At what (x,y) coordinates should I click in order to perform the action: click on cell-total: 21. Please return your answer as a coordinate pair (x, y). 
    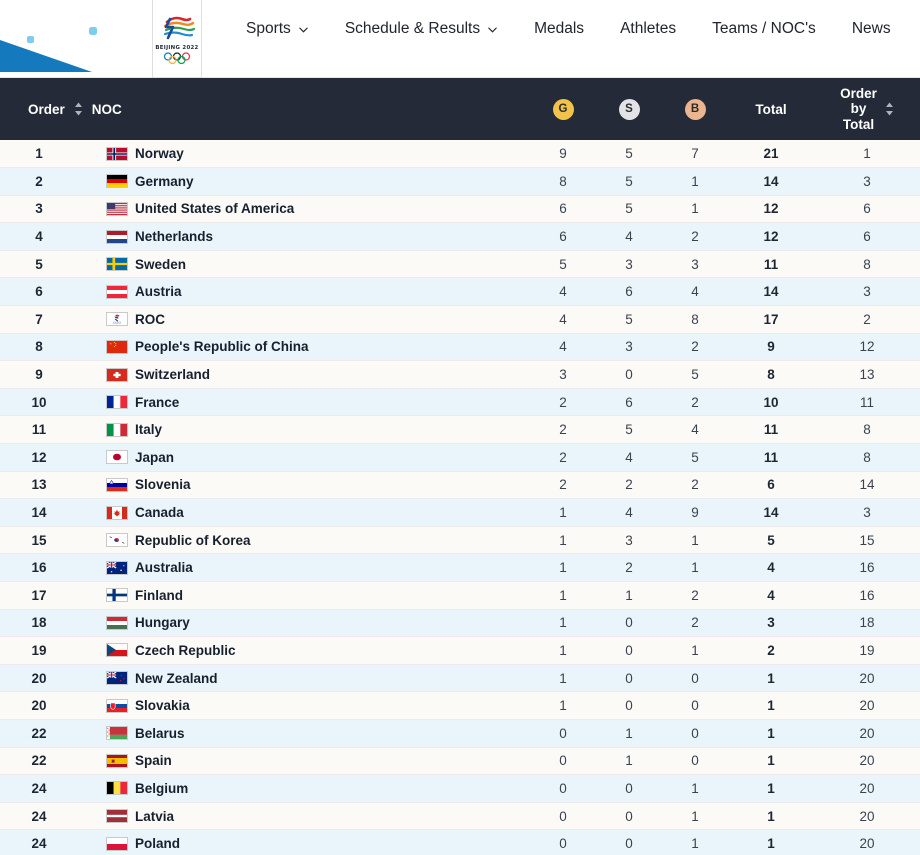
    Looking at the image, I should click on (771, 154).